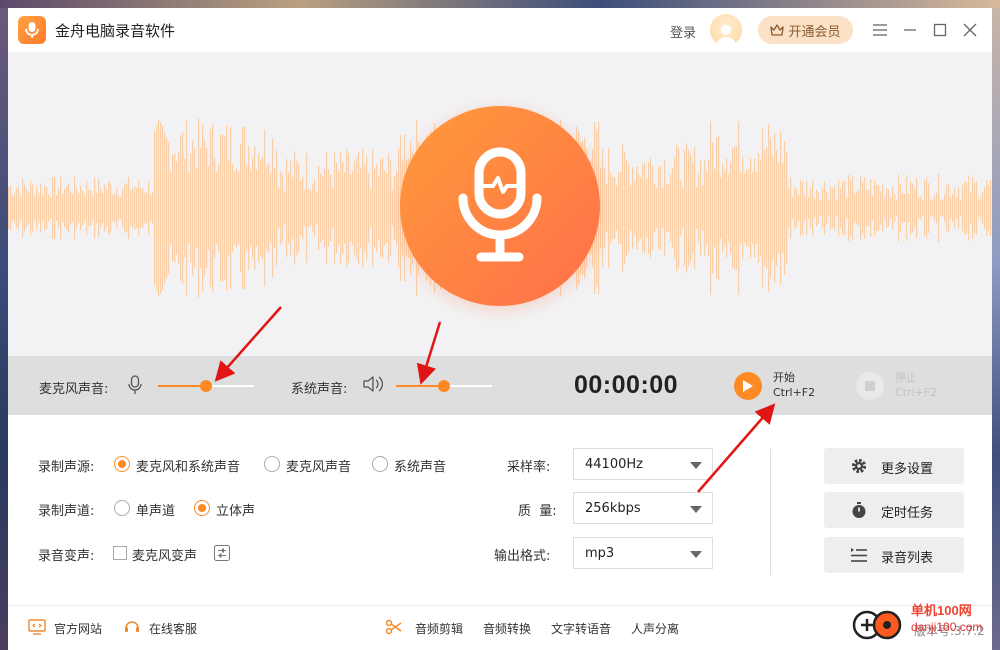  What do you see at coordinates (120, 553) in the screenshot?
I see `voice-change-checkbox` at bounding box center [120, 553].